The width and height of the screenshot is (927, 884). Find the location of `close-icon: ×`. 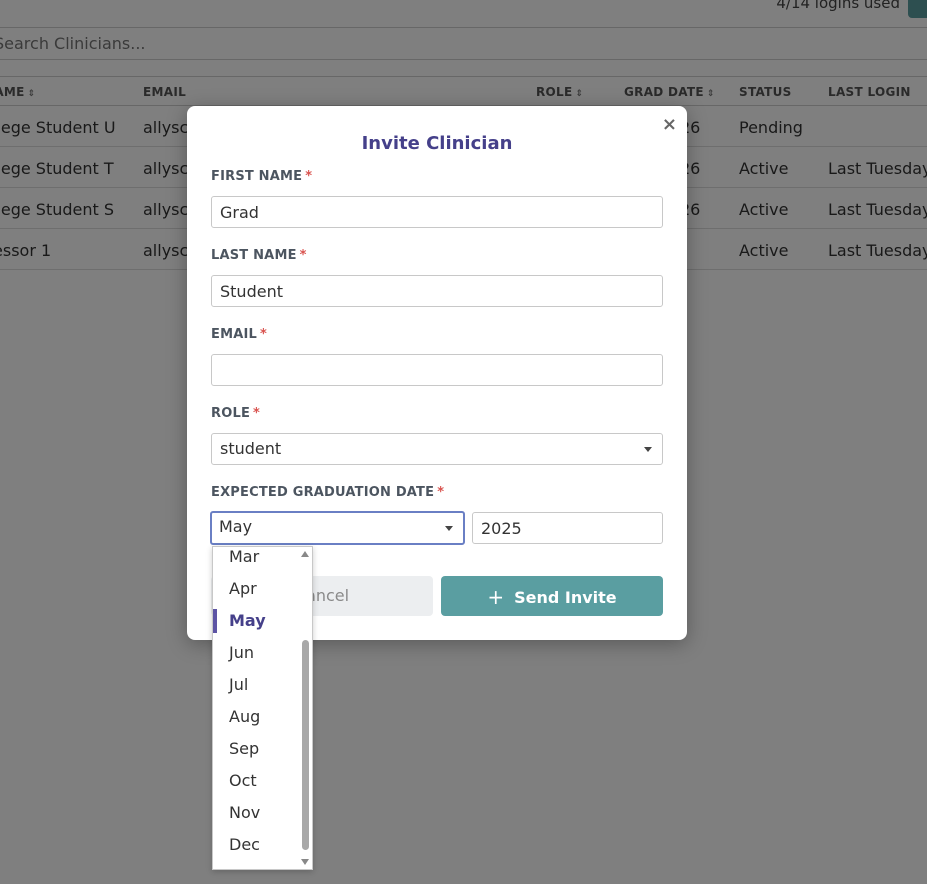

close-icon: × is located at coordinates (669, 124).